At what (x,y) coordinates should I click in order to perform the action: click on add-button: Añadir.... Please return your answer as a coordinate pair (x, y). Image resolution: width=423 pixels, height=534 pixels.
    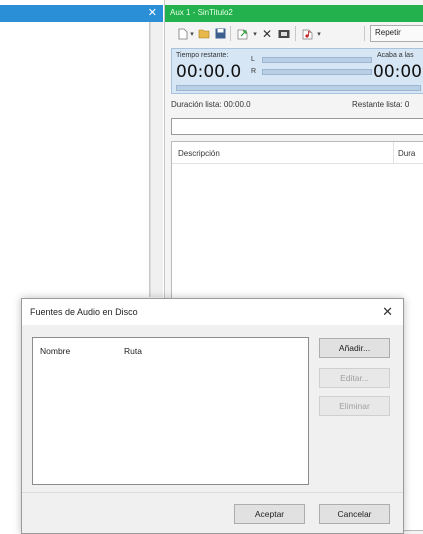
    Looking at the image, I should click on (354, 348).